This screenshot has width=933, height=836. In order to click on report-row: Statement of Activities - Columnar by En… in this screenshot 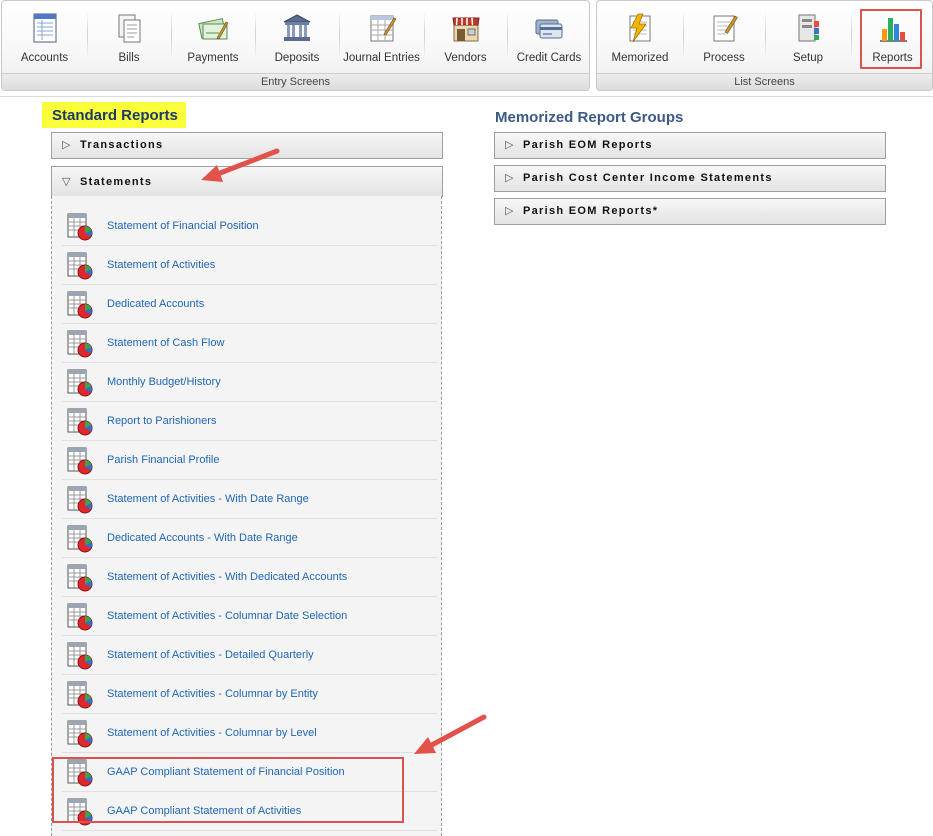, I will do `click(249, 694)`.